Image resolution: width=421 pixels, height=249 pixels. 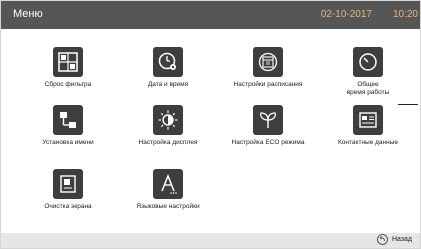 What do you see at coordinates (210, 240) in the screenshot?
I see `bottom-bar: Назад` at bounding box center [210, 240].